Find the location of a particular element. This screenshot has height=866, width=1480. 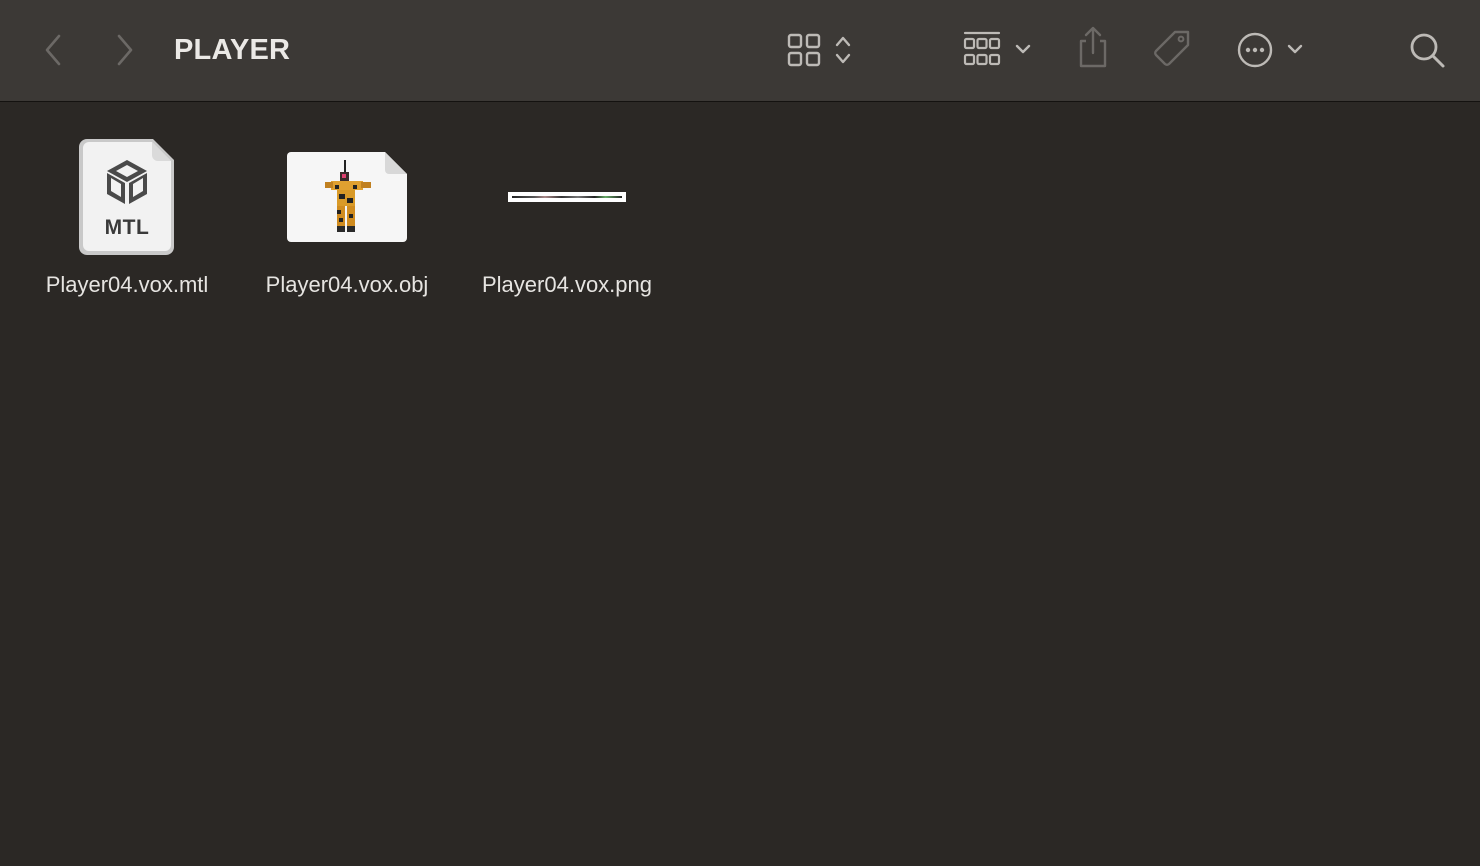

file-name: Player04.vox.obj is located at coordinates (347, 284).